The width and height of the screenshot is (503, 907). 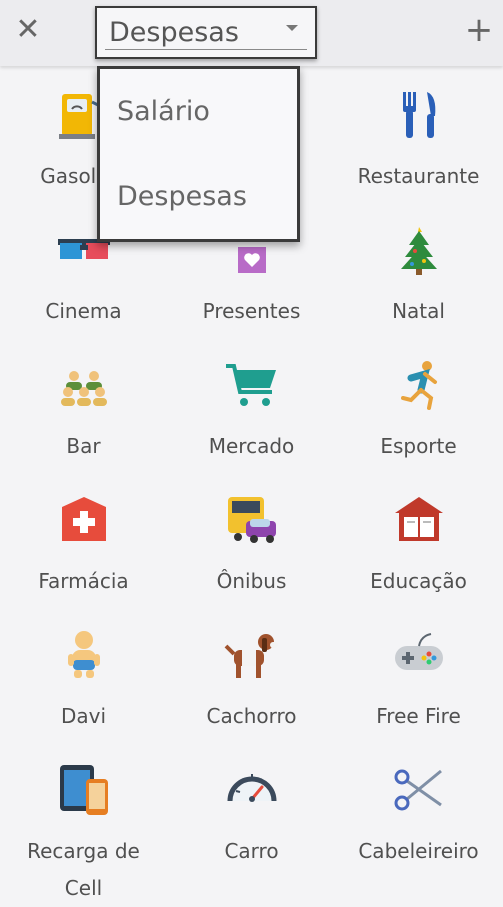 What do you see at coordinates (251, 311) in the screenshot?
I see `category-label: Presentes` at bounding box center [251, 311].